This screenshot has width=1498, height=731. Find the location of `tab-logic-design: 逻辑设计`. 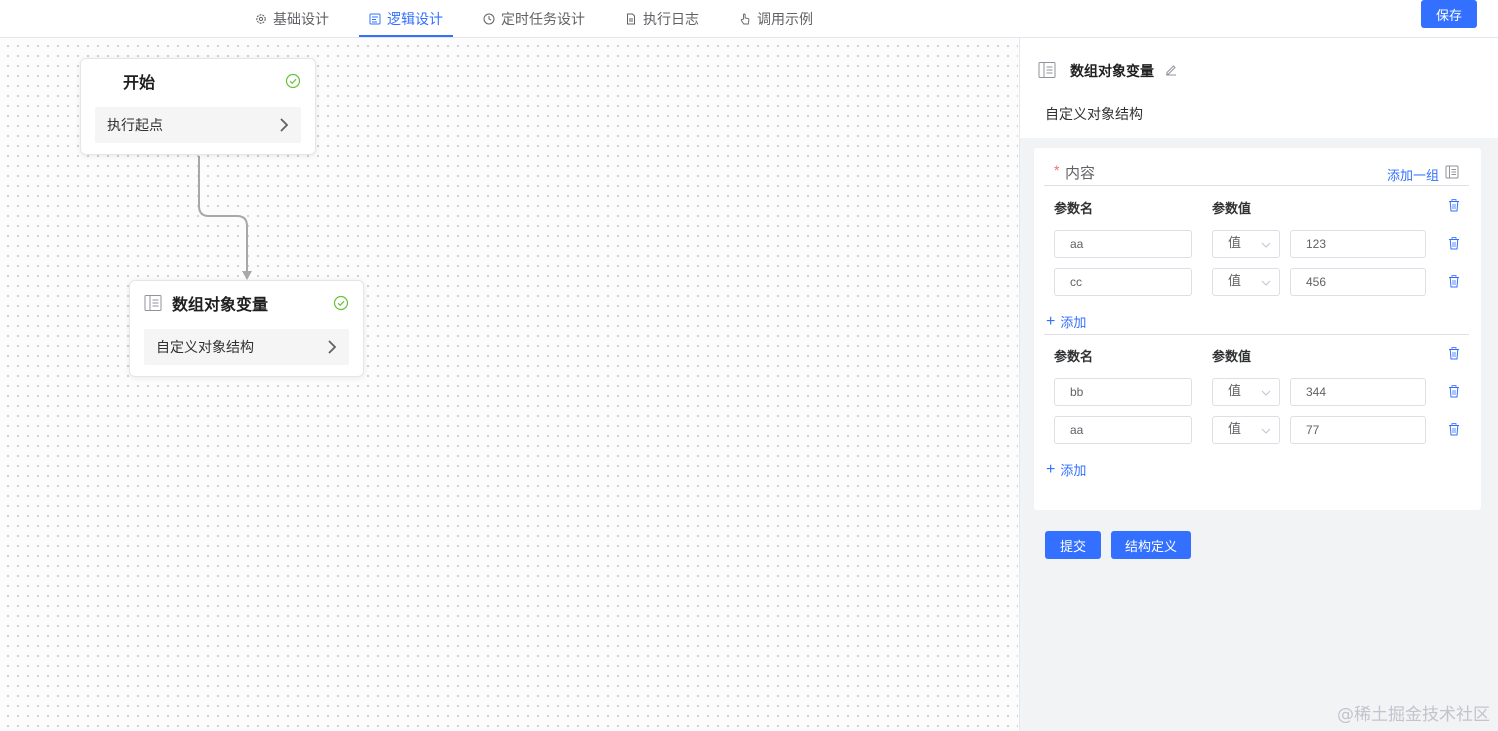

tab-logic-design: 逻辑设计 is located at coordinates (406, 19).